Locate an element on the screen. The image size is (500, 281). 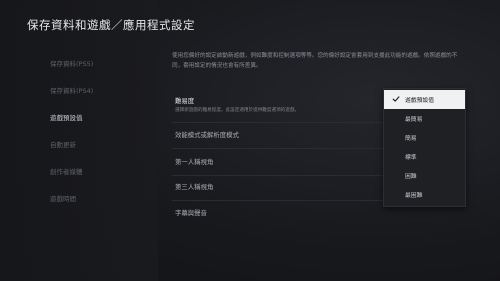
option-label: 標準 is located at coordinates (411, 158).